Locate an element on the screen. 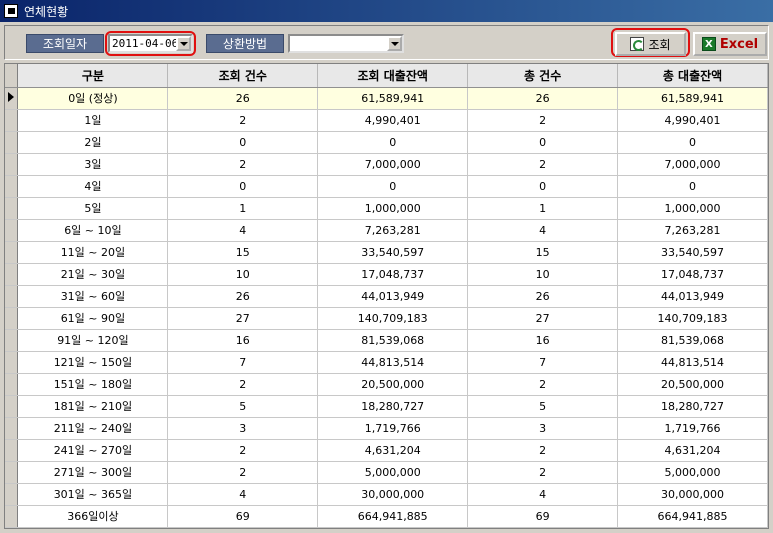 Image resolution: width=773 pixels, height=533 pixels. search-button: 조회 is located at coordinates (650, 44).